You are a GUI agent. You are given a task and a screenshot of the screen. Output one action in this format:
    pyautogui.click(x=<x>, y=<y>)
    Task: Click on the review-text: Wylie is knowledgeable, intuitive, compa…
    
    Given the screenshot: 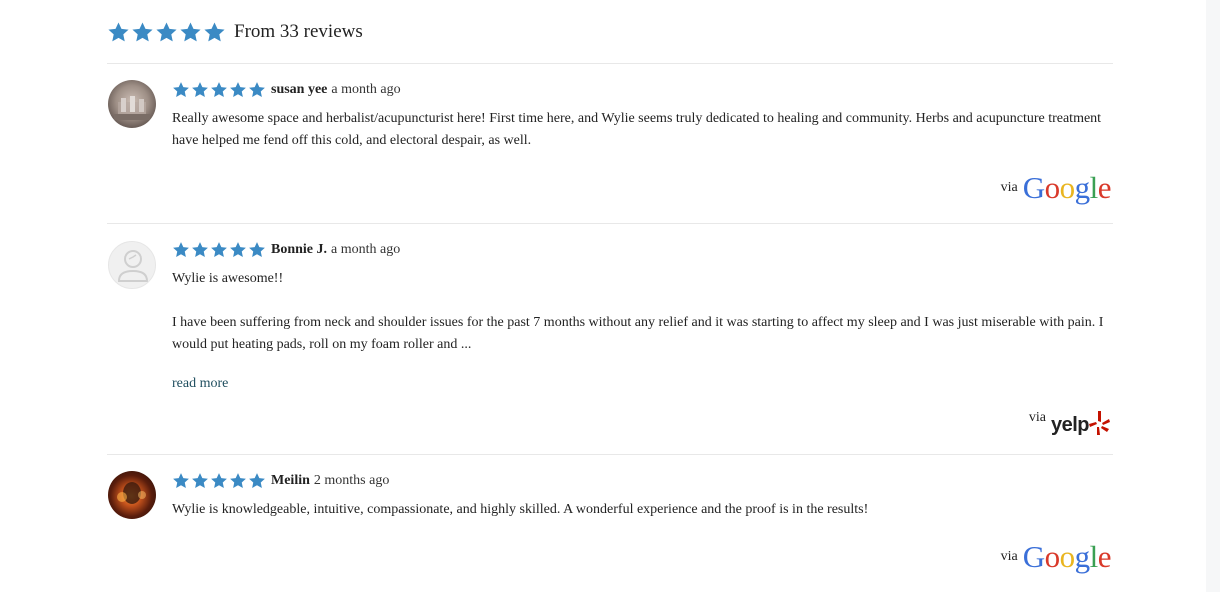 What is the action you would take?
    pyautogui.click(x=520, y=509)
    